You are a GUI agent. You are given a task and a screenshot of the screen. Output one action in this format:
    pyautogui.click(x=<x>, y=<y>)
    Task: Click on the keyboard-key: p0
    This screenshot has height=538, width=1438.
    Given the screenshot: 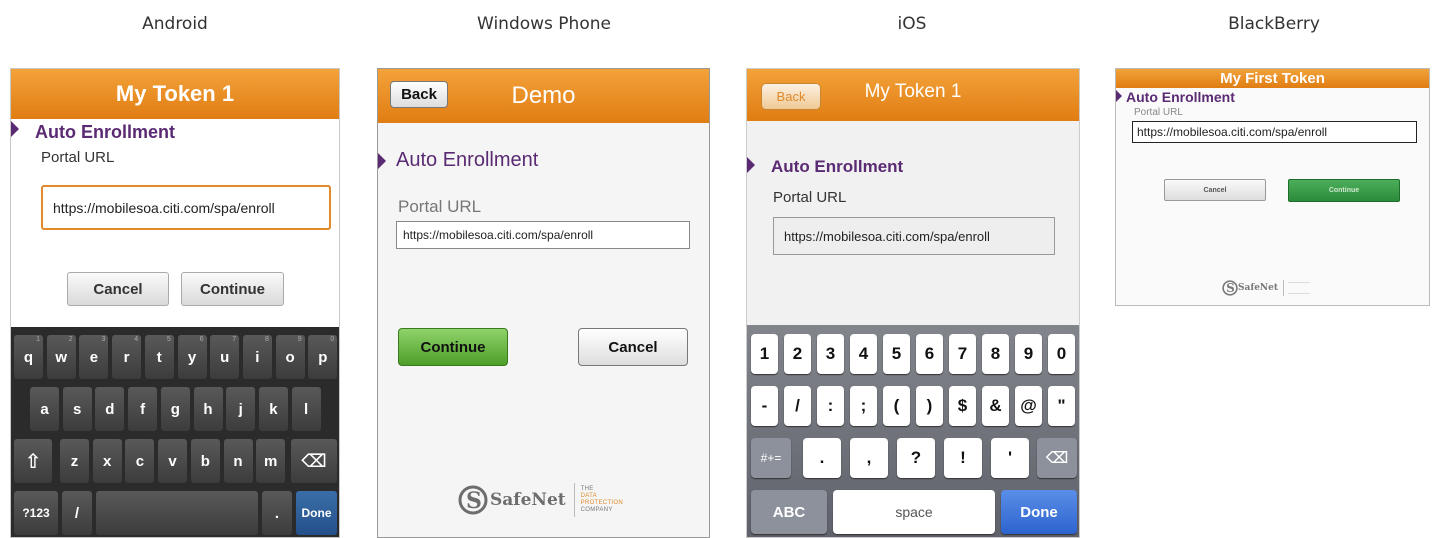 What is the action you would take?
    pyautogui.click(x=323, y=357)
    